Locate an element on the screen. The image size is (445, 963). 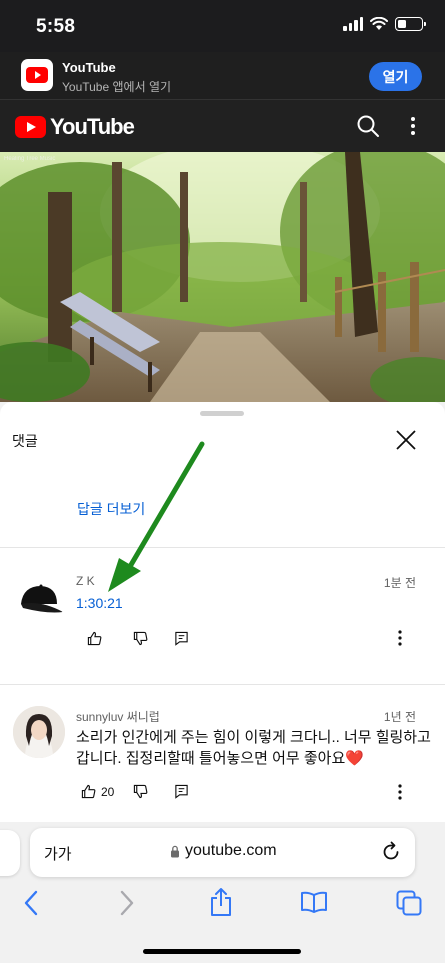
tabs-icon is located at coordinates (409, 903).